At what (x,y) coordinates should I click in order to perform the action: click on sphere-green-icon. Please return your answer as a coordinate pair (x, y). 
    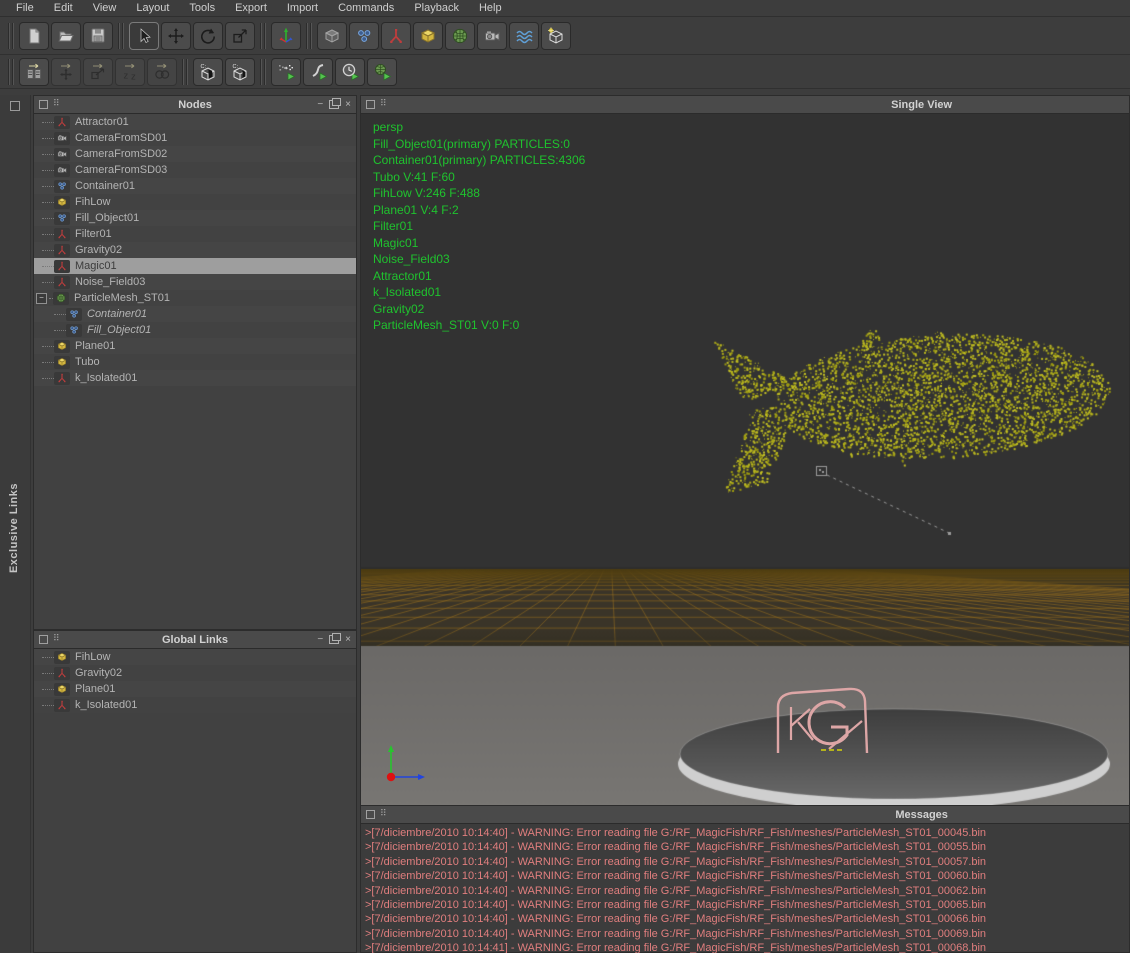
    Looking at the image, I should click on (61, 298).